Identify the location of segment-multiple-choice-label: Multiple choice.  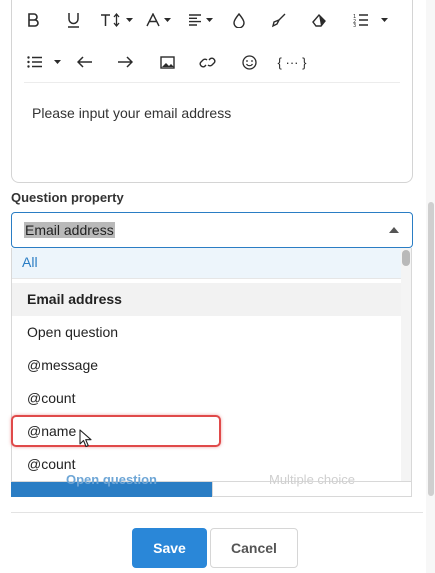
(312, 479).